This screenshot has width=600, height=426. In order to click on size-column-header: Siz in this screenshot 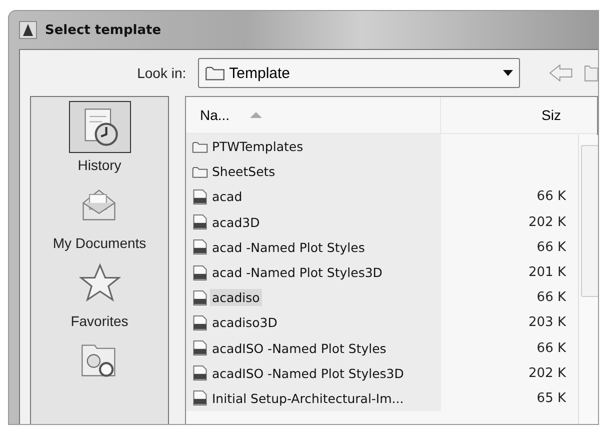, I will do `click(501, 115)`.